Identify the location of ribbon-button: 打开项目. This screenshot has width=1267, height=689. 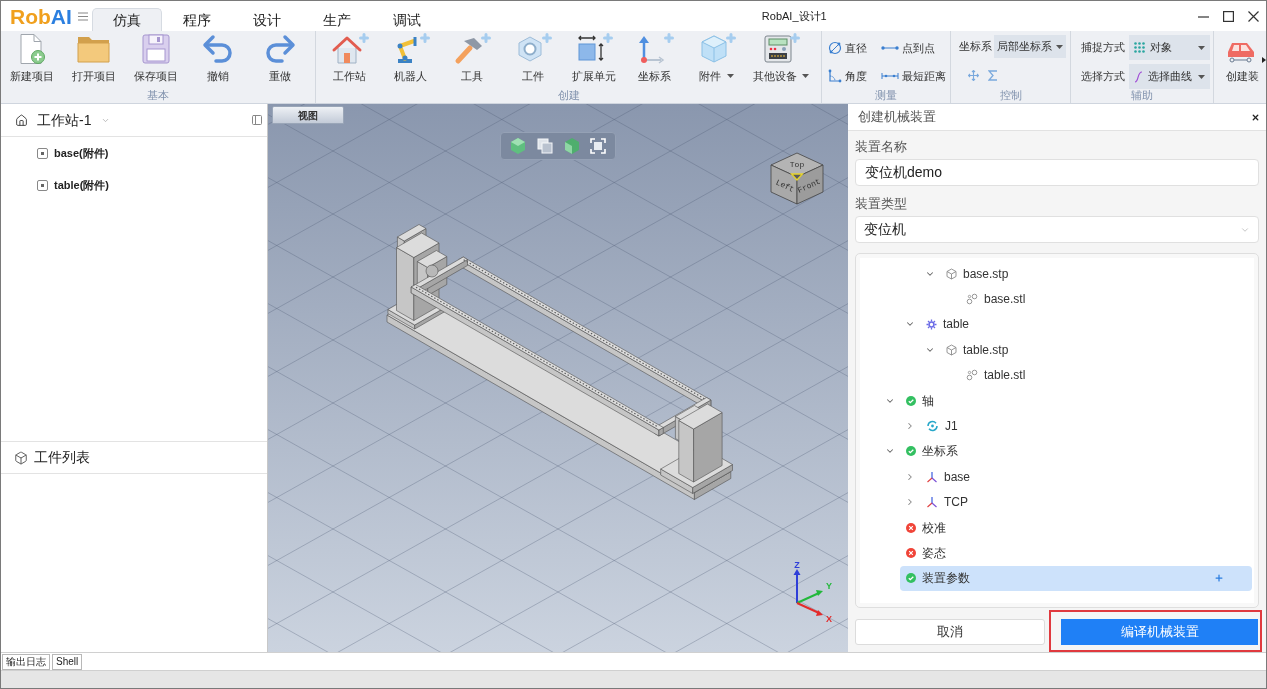
(94, 58).